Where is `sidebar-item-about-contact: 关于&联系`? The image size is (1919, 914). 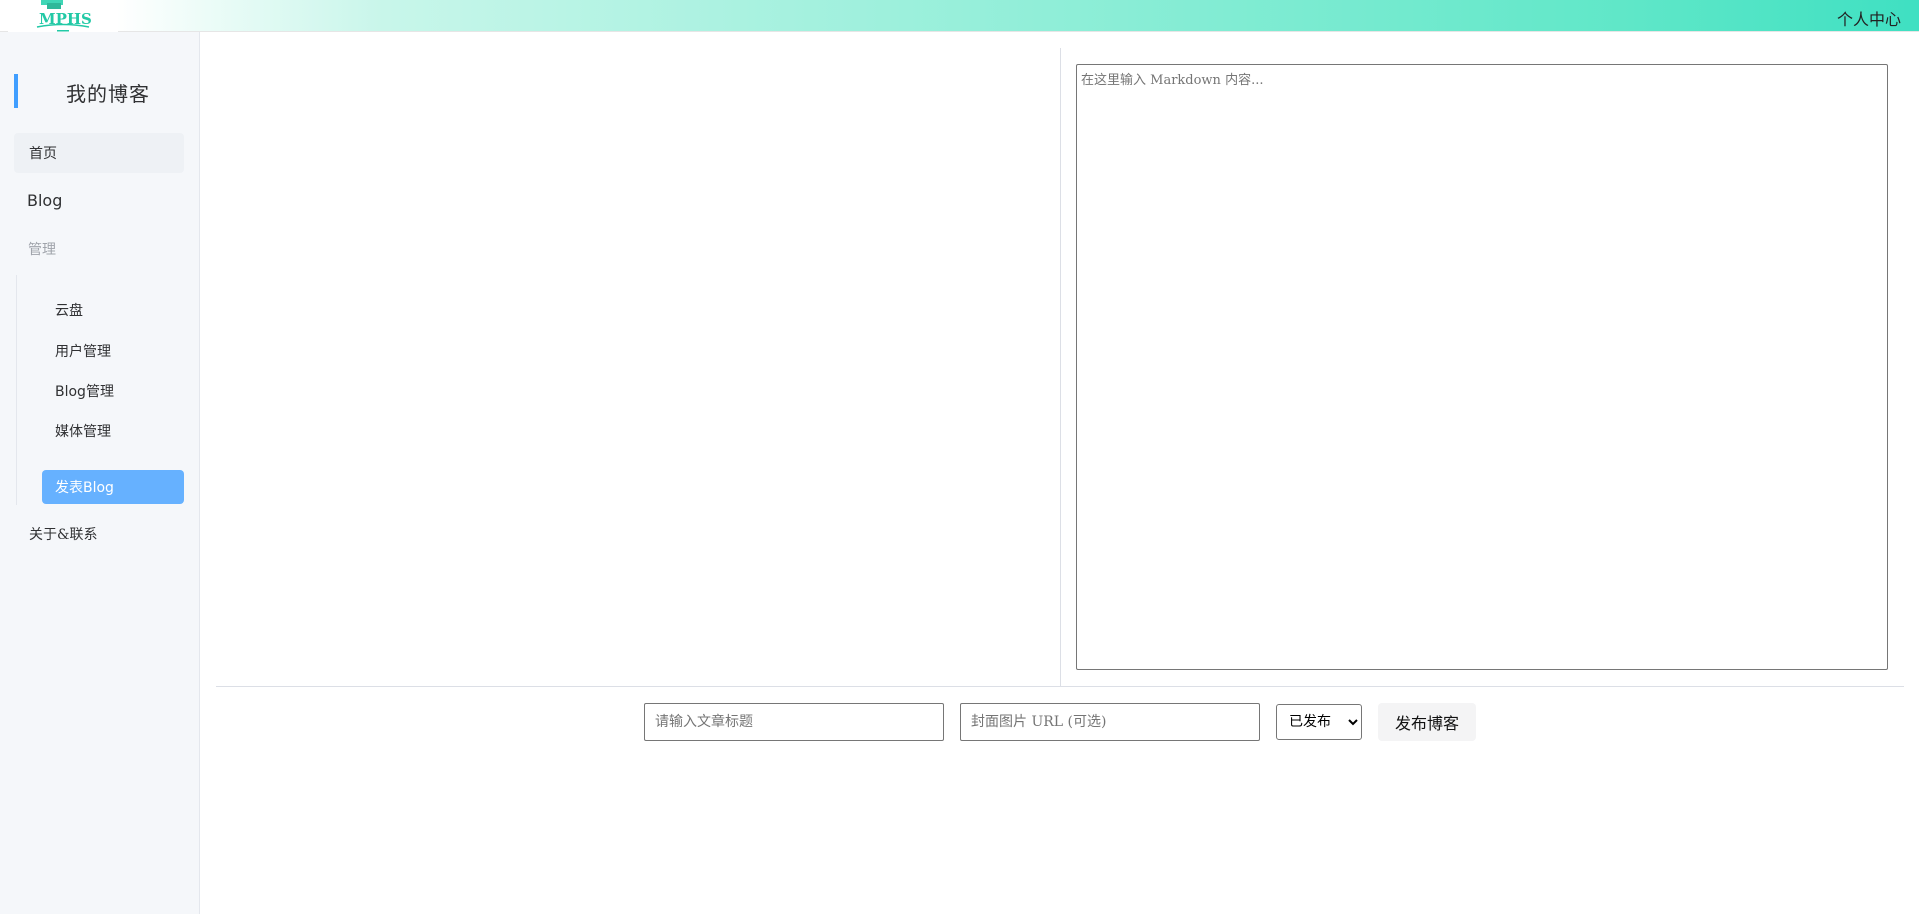
sidebar-item-about-contact: 关于&联系 is located at coordinates (99, 534).